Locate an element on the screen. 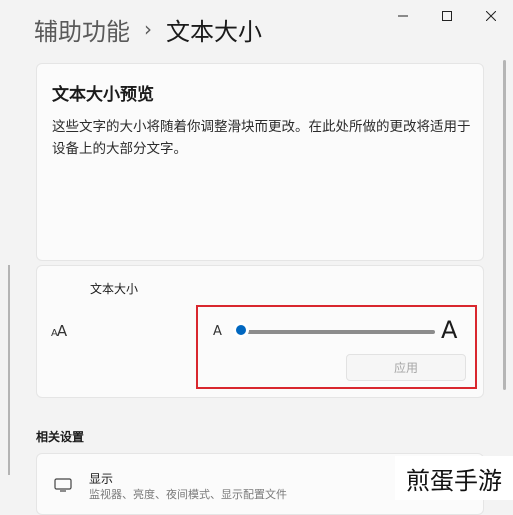 This screenshot has height=515, width=513. maximize-button is located at coordinates (447, 16).